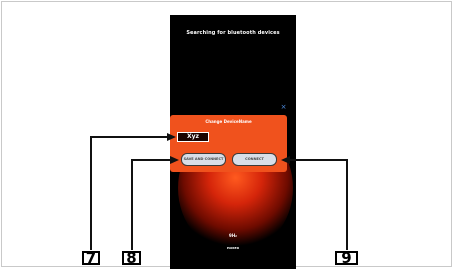 The image size is (454, 269). What do you see at coordinates (91, 258) in the screenshot?
I see `callout-label-7: 7` at bounding box center [91, 258].